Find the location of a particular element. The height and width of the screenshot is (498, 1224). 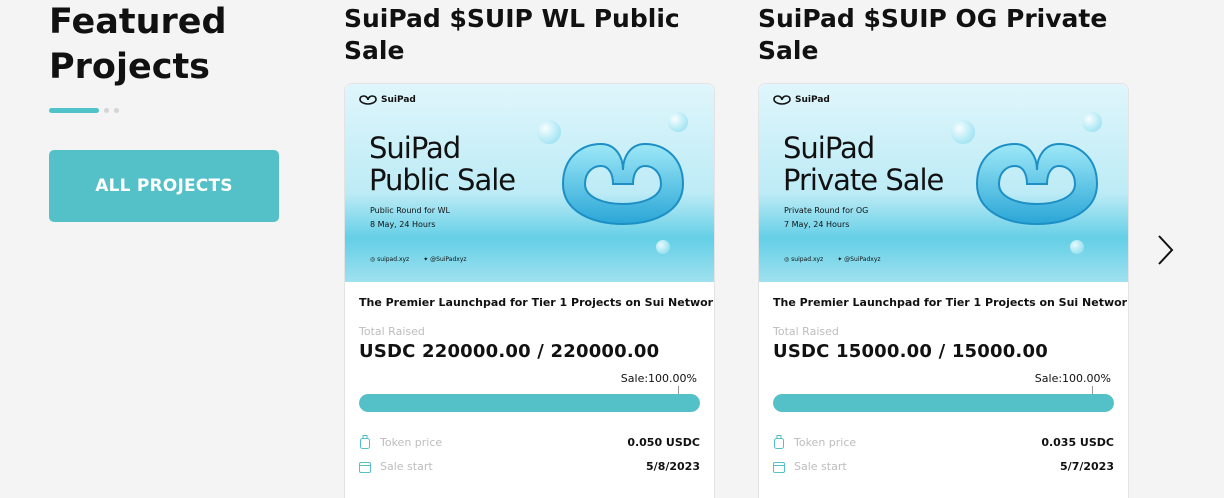

token-price-value: 0.035 USDC is located at coordinates (1077, 442).